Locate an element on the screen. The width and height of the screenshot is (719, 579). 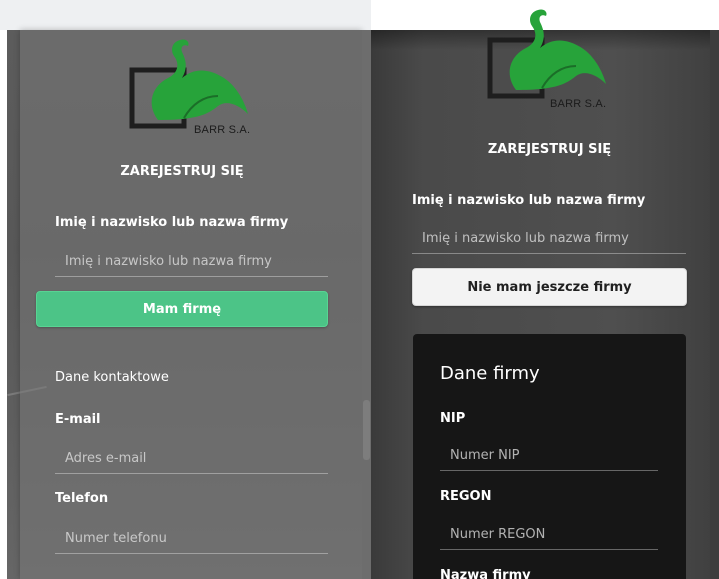
logo-caption: BARR S.A. is located at coordinates (222, 130).